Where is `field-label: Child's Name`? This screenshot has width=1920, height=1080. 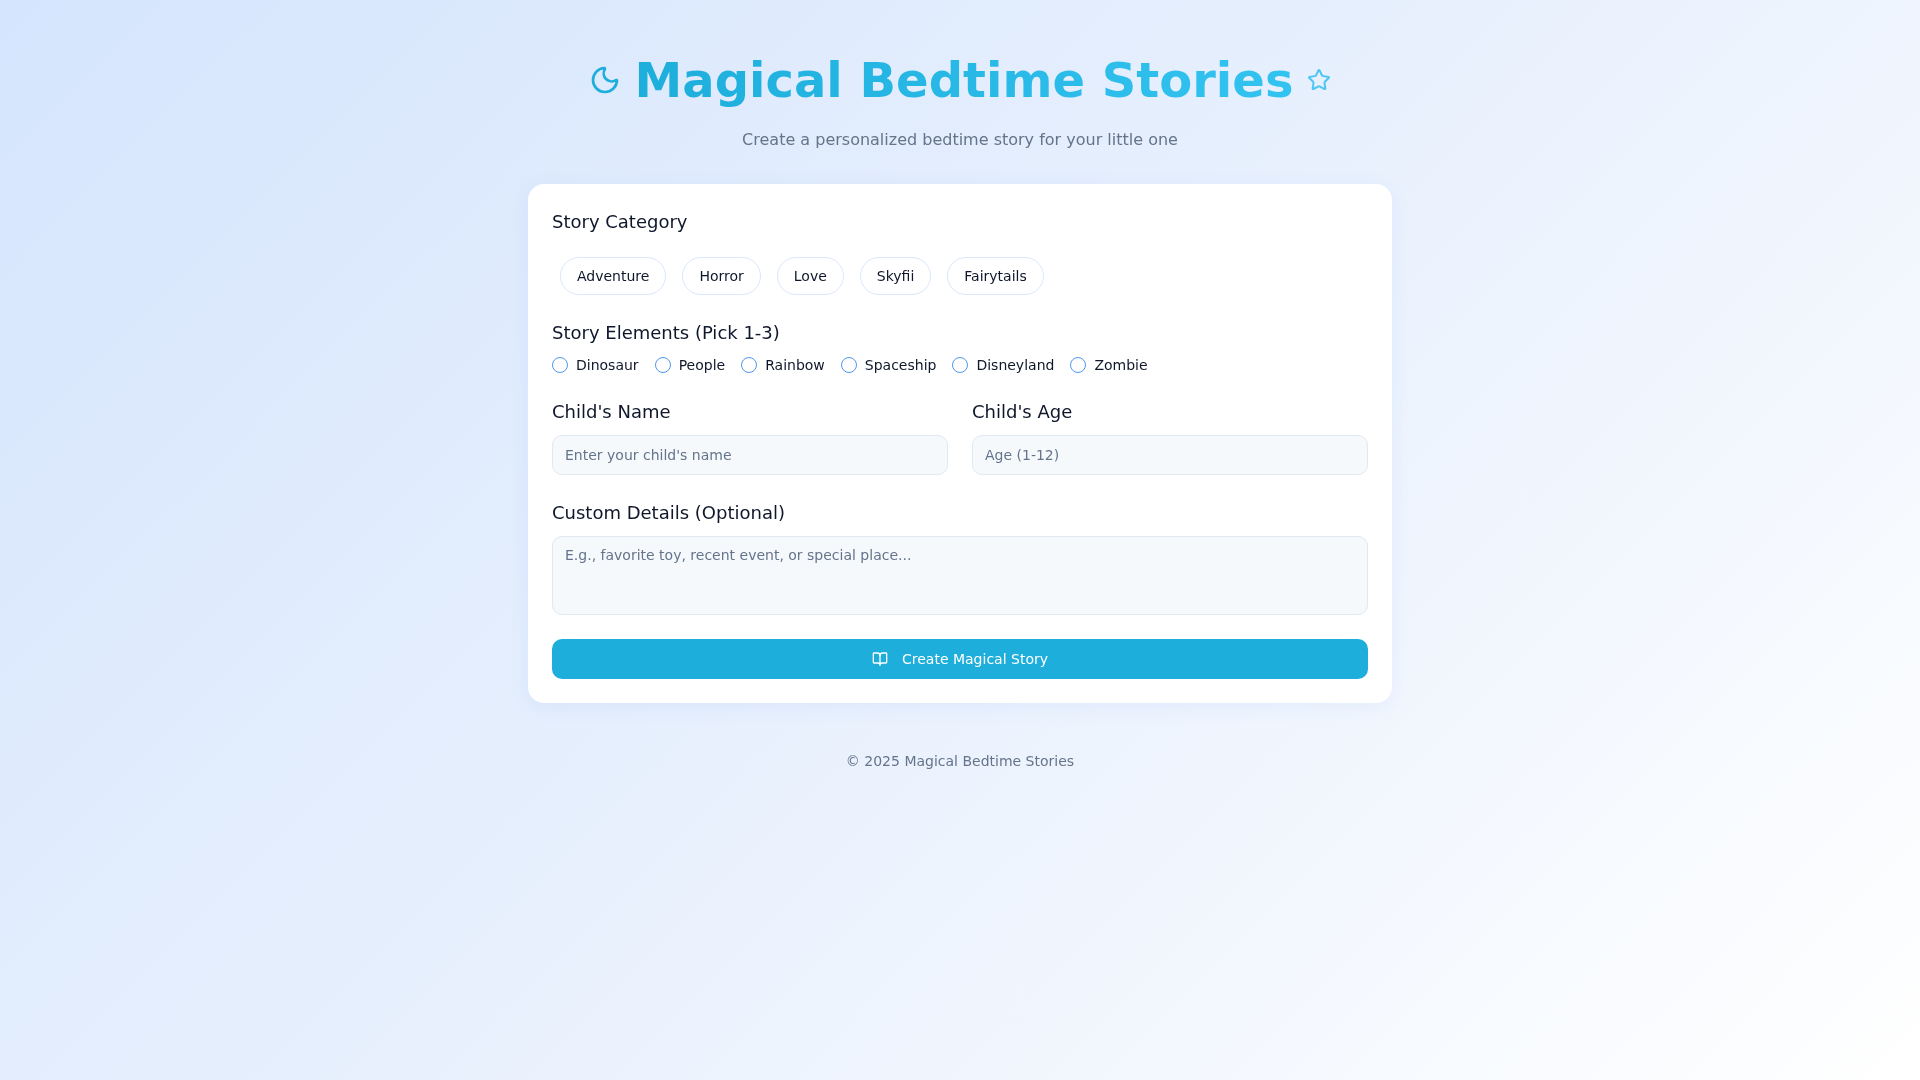 field-label: Child's Name is located at coordinates (612, 412).